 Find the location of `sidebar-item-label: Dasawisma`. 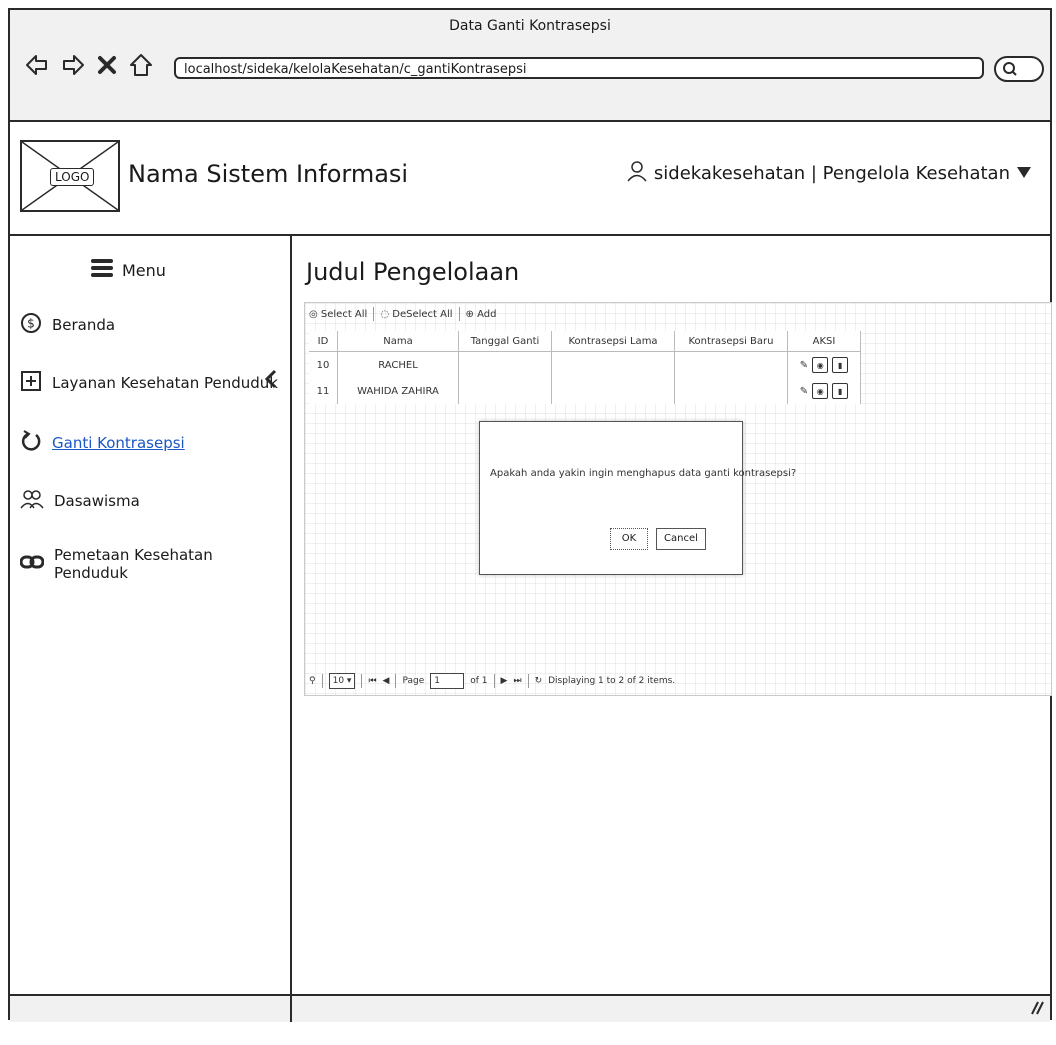

sidebar-item-label: Dasawisma is located at coordinates (97, 501).